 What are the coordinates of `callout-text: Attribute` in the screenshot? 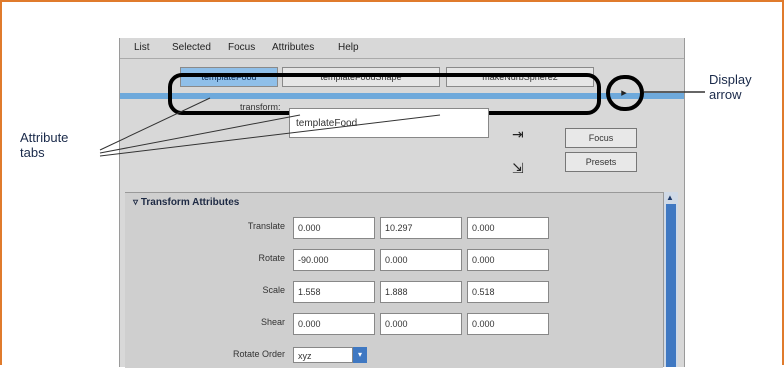 It's located at (44, 137).